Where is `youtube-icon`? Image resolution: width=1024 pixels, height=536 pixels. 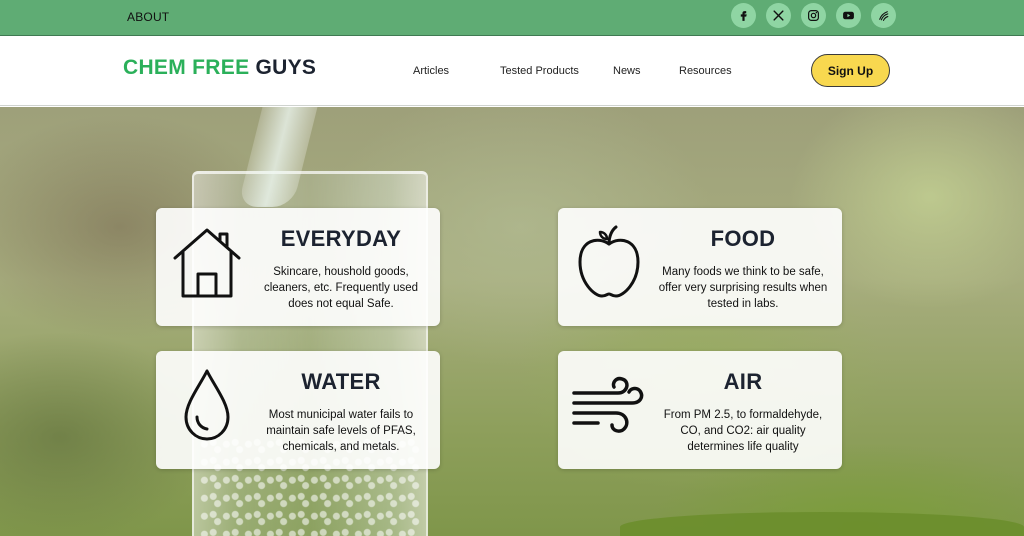
youtube-icon is located at coordinates (848, 15).